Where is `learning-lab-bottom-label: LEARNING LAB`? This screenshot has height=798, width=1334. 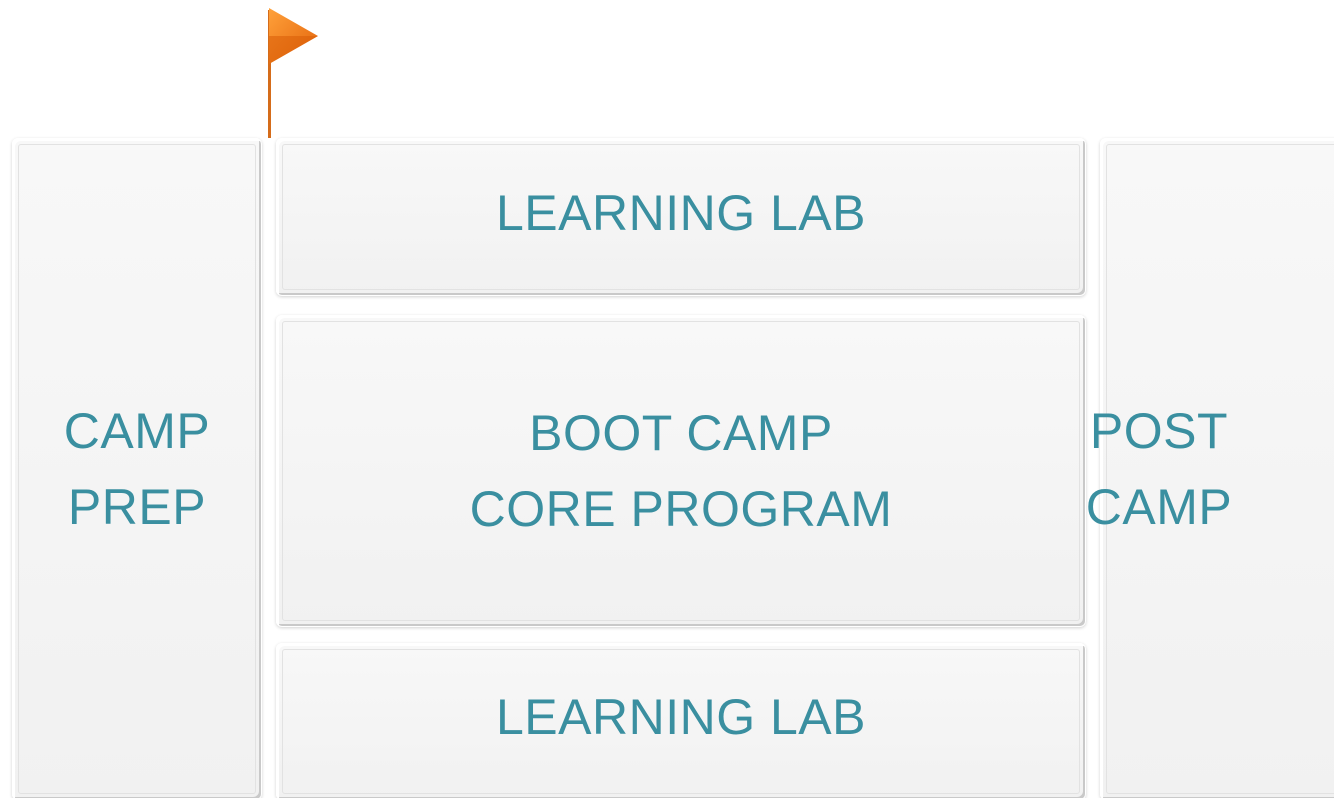
learning-lab-bottom-label: LEARNING LAB is located at coordinates (681, 717).